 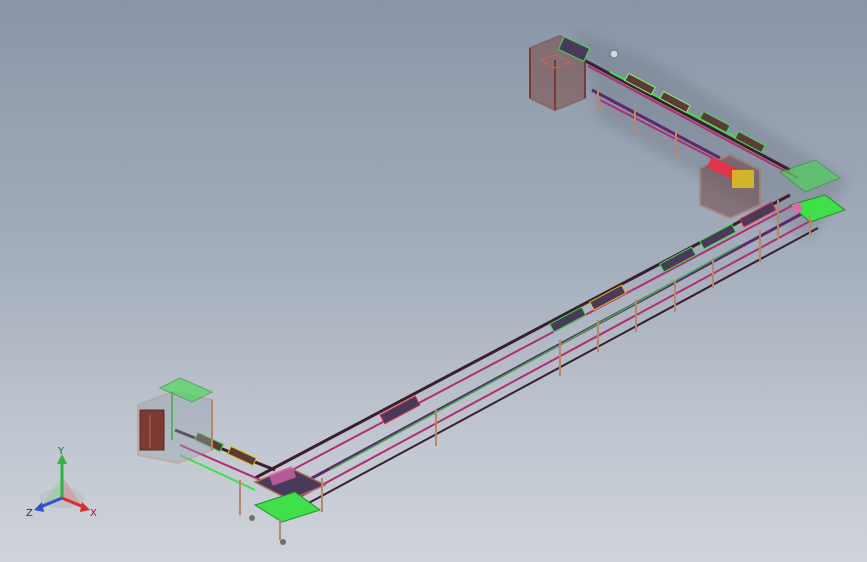 What do you see at coordinates (445, 407) in the screenshot?
I see `conveyor-rail` at bounding box center [445, 407].